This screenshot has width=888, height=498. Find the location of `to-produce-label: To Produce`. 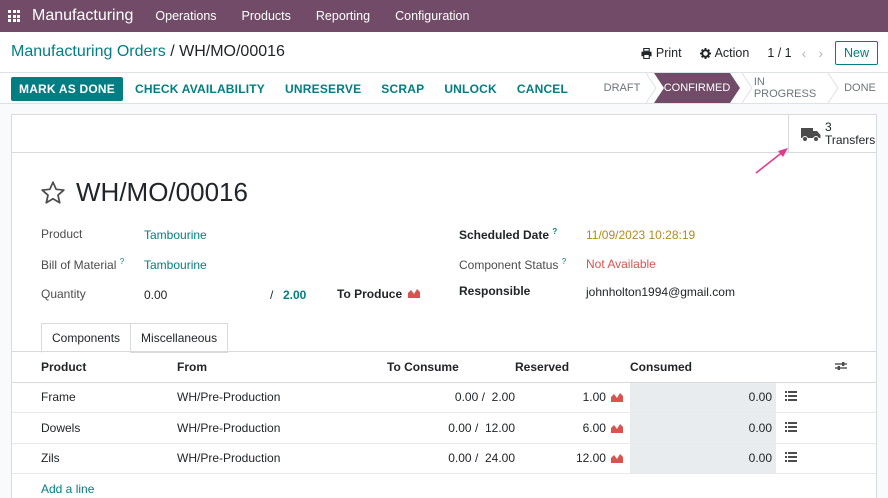

to-produce-label: To Produce is located at coordinates (370, 294).